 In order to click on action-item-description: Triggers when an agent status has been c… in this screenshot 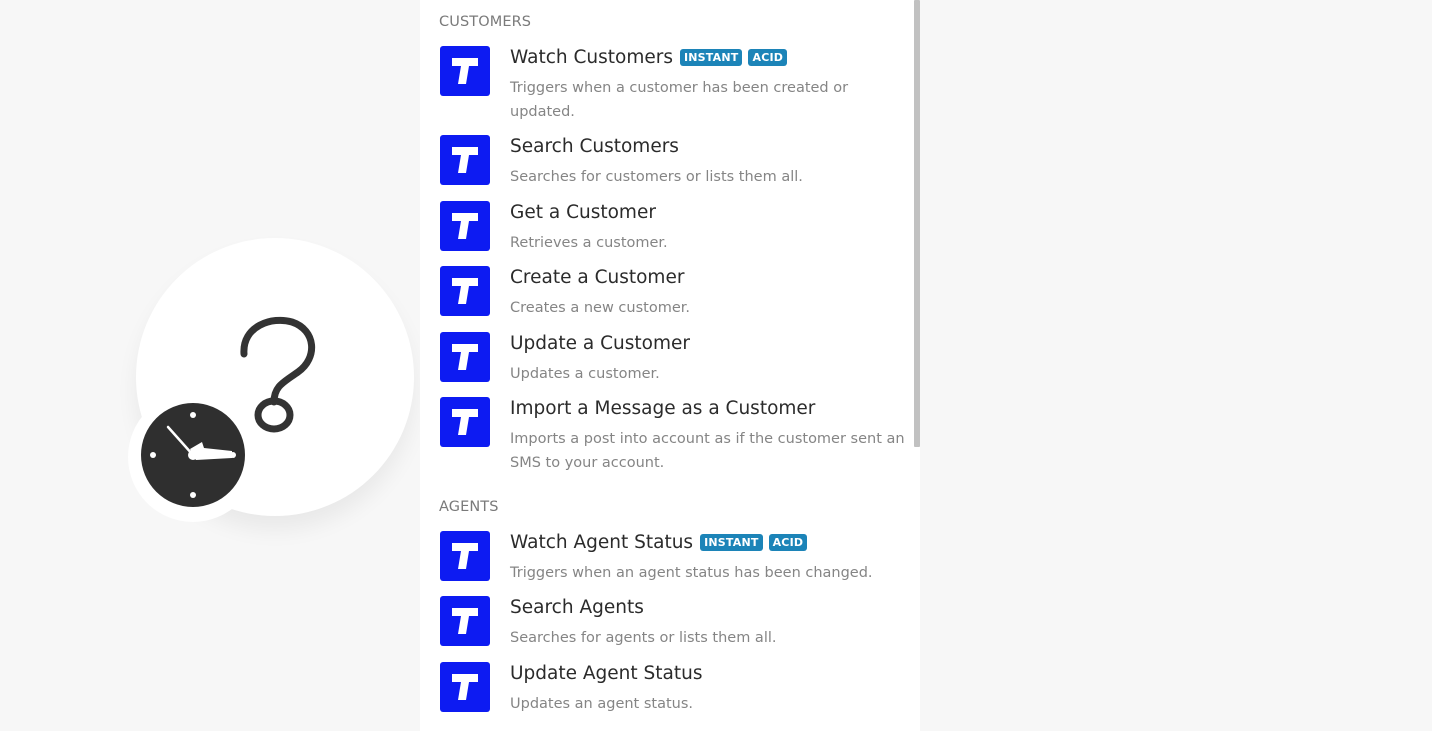, I will do `click(691, 573)`.